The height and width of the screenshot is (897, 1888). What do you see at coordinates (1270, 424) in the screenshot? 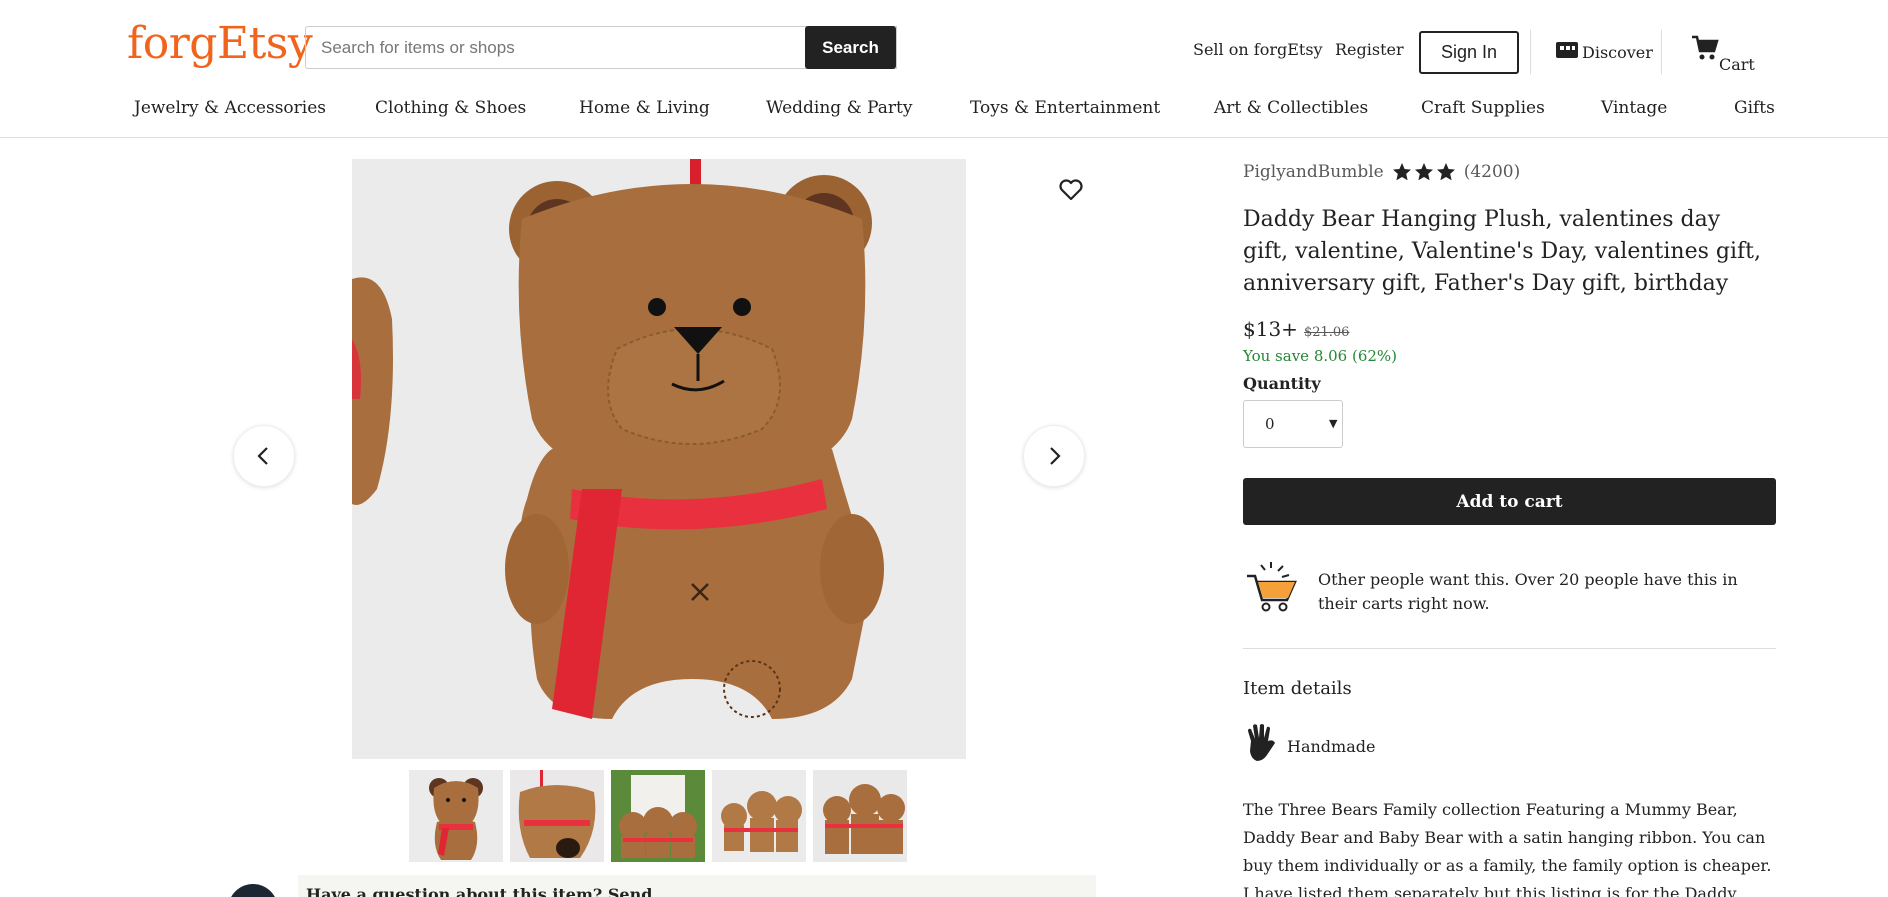
I see `quantity-value: 0` at bounding box center [1270, 424].